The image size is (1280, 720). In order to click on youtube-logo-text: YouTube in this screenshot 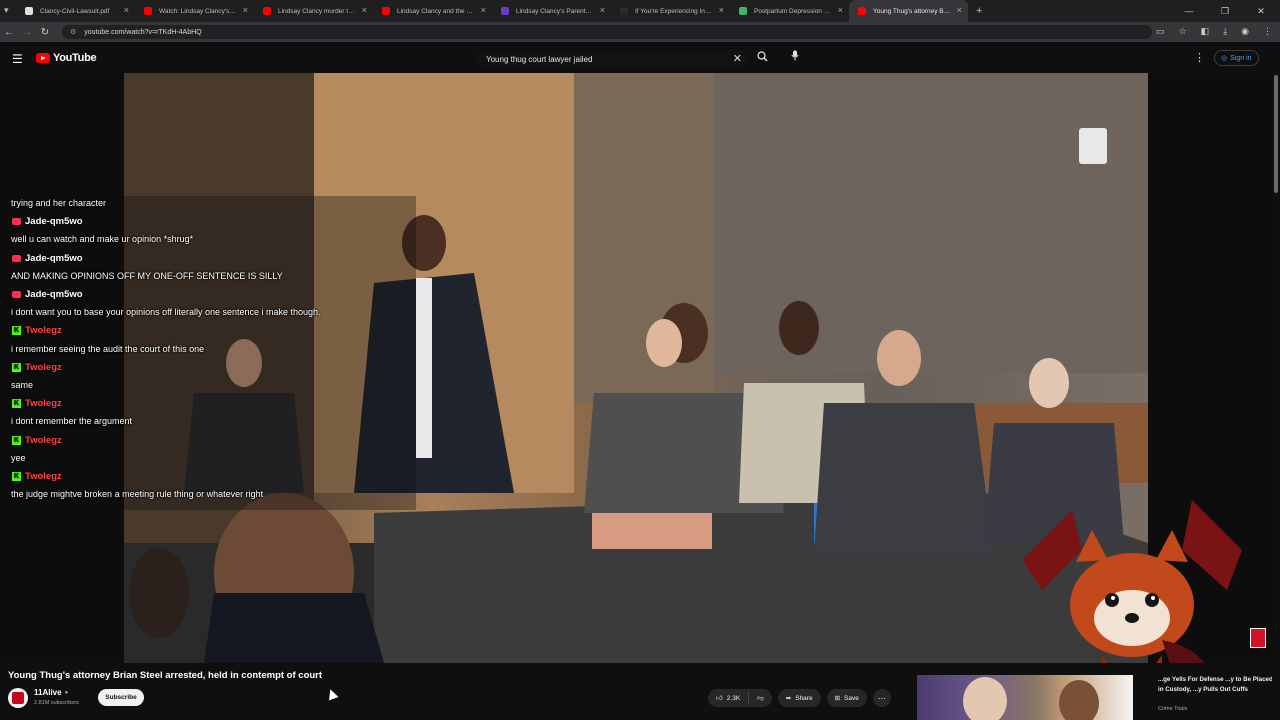, I will do `click(75, 58)`.